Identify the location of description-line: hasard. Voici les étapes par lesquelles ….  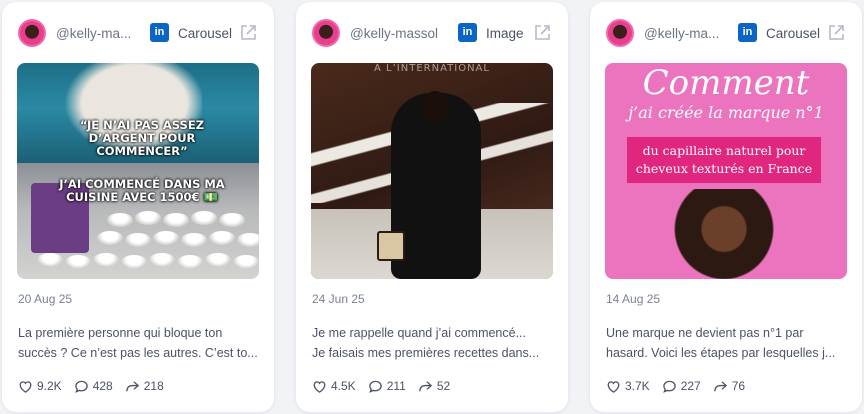
(721, 353).